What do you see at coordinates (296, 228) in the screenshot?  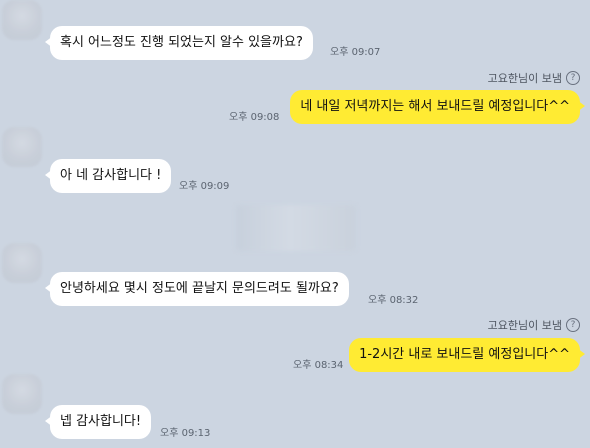 I see `blurred-date-divider` at bounding box center [296, 228].